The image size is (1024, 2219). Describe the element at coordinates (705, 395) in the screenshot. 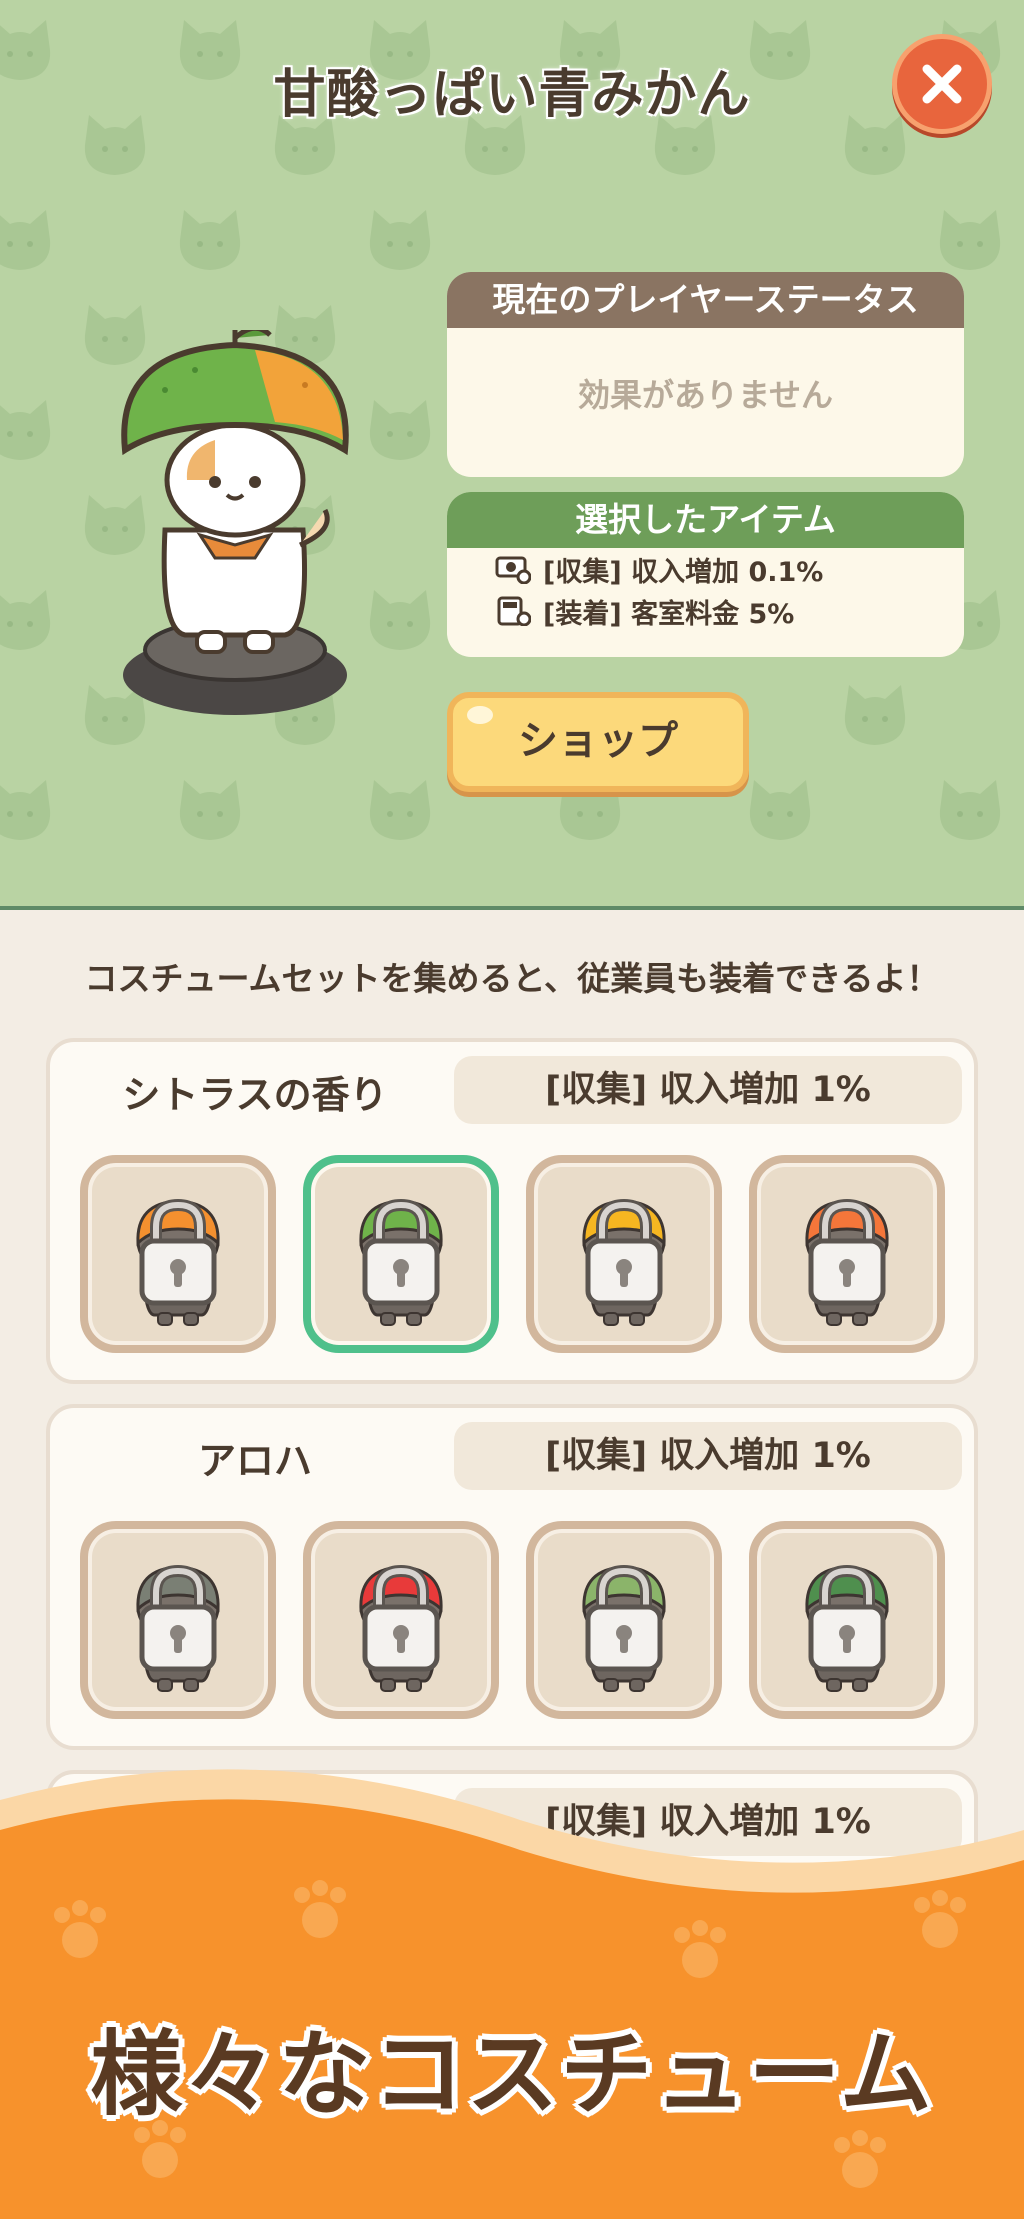

I see `player-status-value: 効果がありません` at that location.